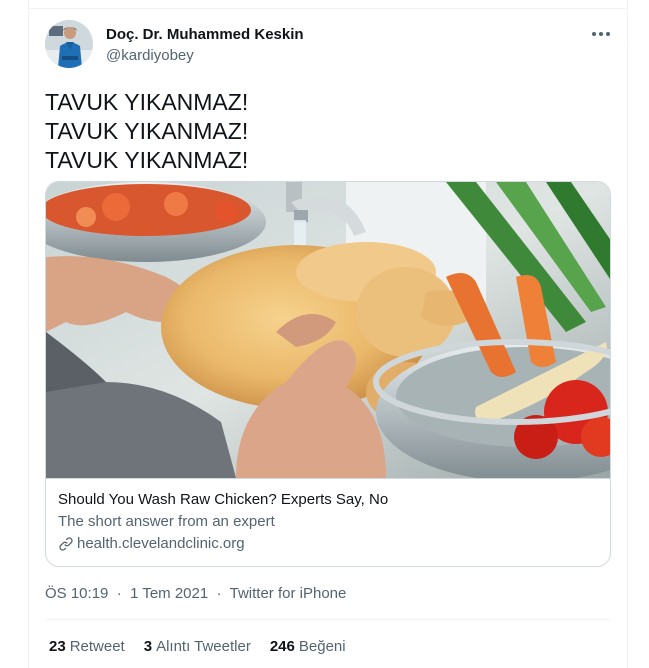  Describe the element at coordinates (328, 619) in the screenshot. I see `divider` at that location.